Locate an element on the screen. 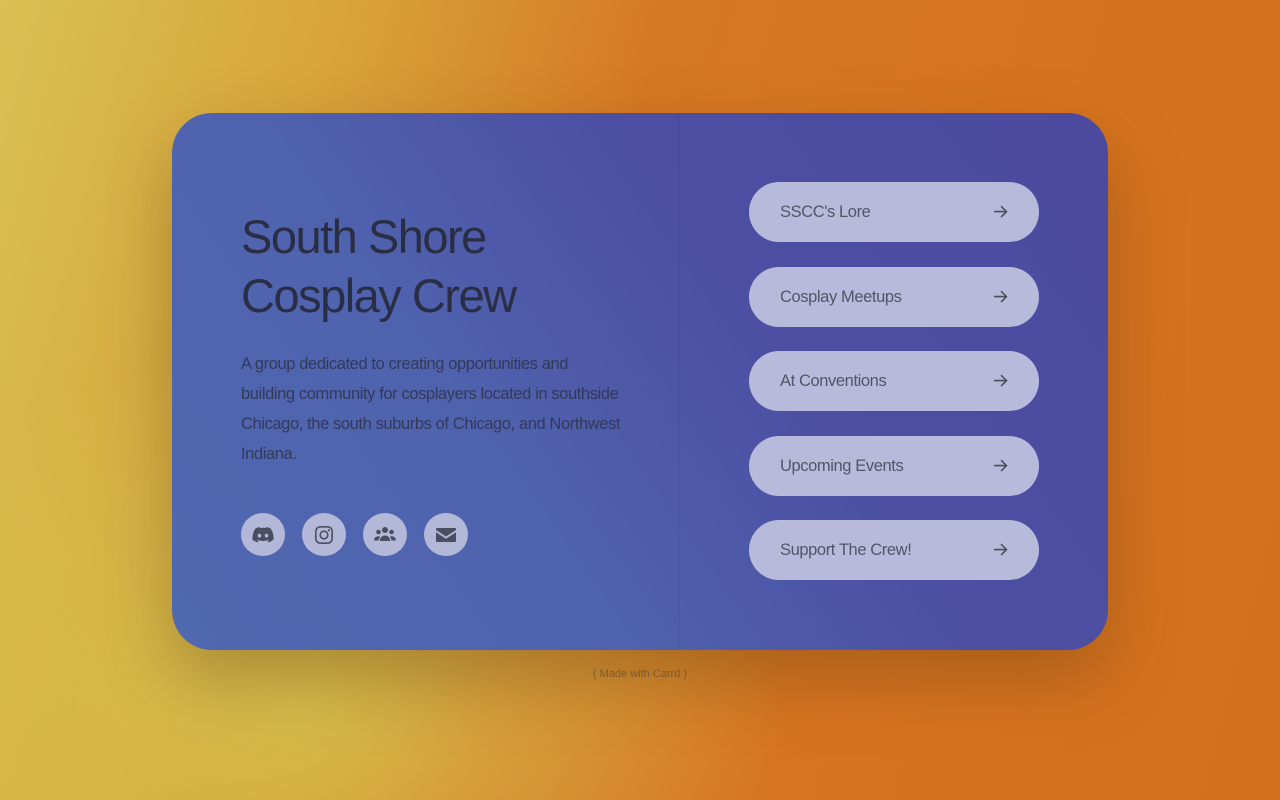  link-cosplay-meetups: Cosplay Meetups is located at coordinates (894, 297).